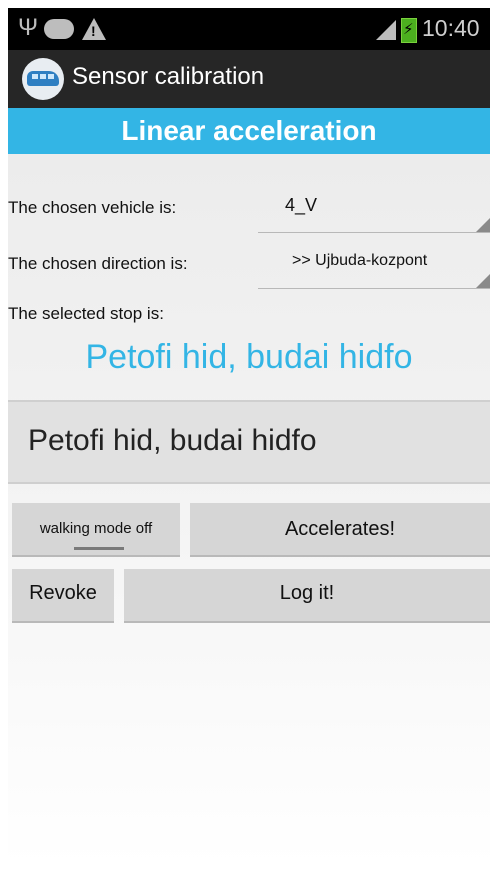 The image size is (490, 873). I want to click on accelerates-button: Accelerates!, so click(340, 530).